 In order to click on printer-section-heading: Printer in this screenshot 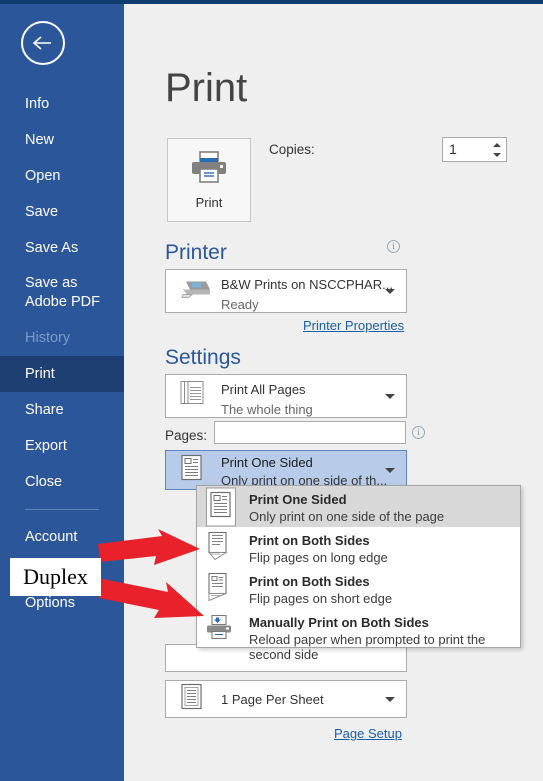, I will do `click(196, 252)`.